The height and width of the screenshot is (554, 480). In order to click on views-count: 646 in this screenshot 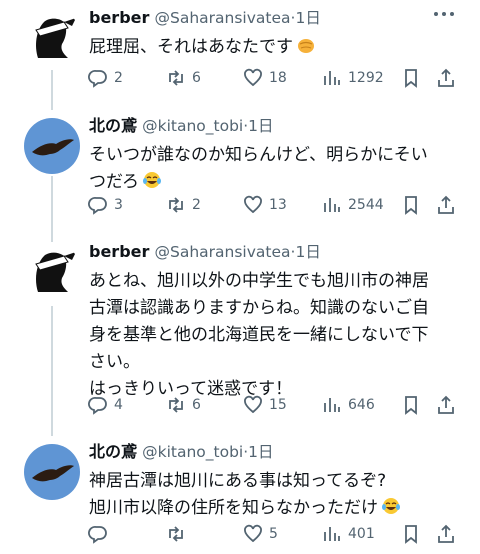, I will do `click(361, 405)`.